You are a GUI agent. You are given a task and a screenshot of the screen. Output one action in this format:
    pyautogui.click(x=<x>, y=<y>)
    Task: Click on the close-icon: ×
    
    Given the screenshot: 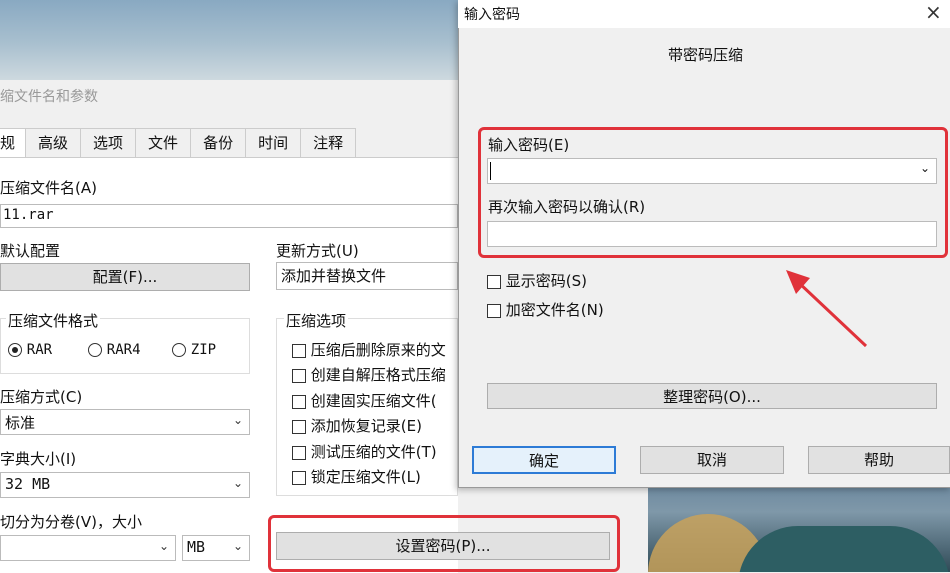 What is the action you would take?
    pyautogui.click(x=933, y=12)
    